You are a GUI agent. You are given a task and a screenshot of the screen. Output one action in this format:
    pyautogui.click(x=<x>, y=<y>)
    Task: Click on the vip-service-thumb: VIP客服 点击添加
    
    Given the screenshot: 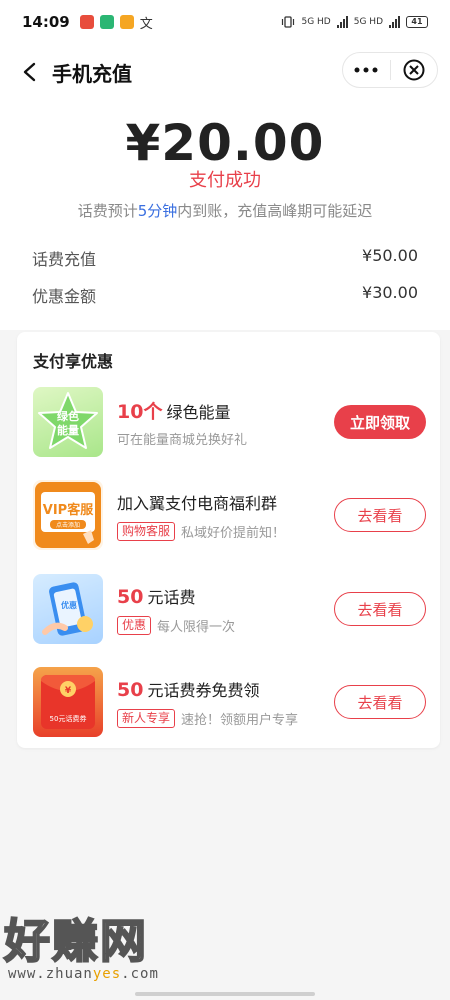 What is the action you would take?
    pyautogui.click(x=68, y=515)
    